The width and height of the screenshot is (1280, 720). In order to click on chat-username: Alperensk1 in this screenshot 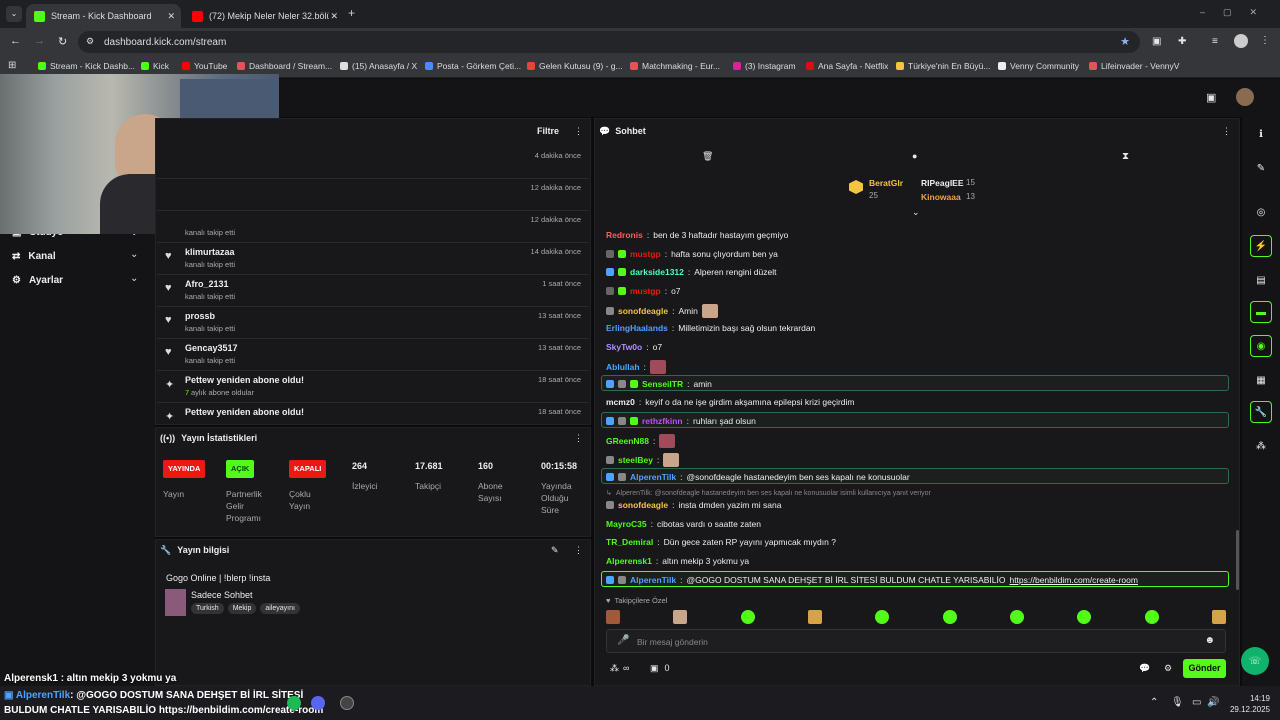, I will do `click(629, 561)`.